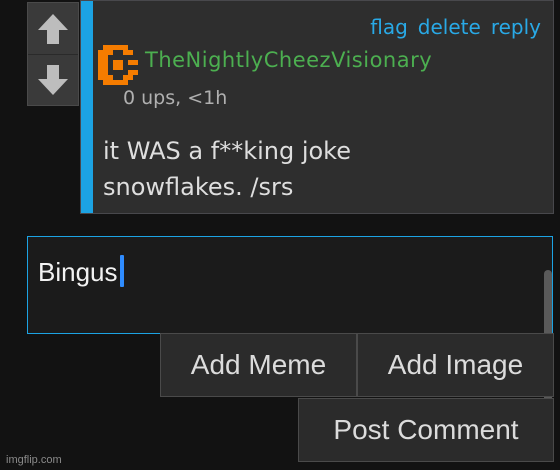  What do you see at coordinates (449, 27) in the screenshot?
I see `delete-link: delete` at bounding box center [449, 27].